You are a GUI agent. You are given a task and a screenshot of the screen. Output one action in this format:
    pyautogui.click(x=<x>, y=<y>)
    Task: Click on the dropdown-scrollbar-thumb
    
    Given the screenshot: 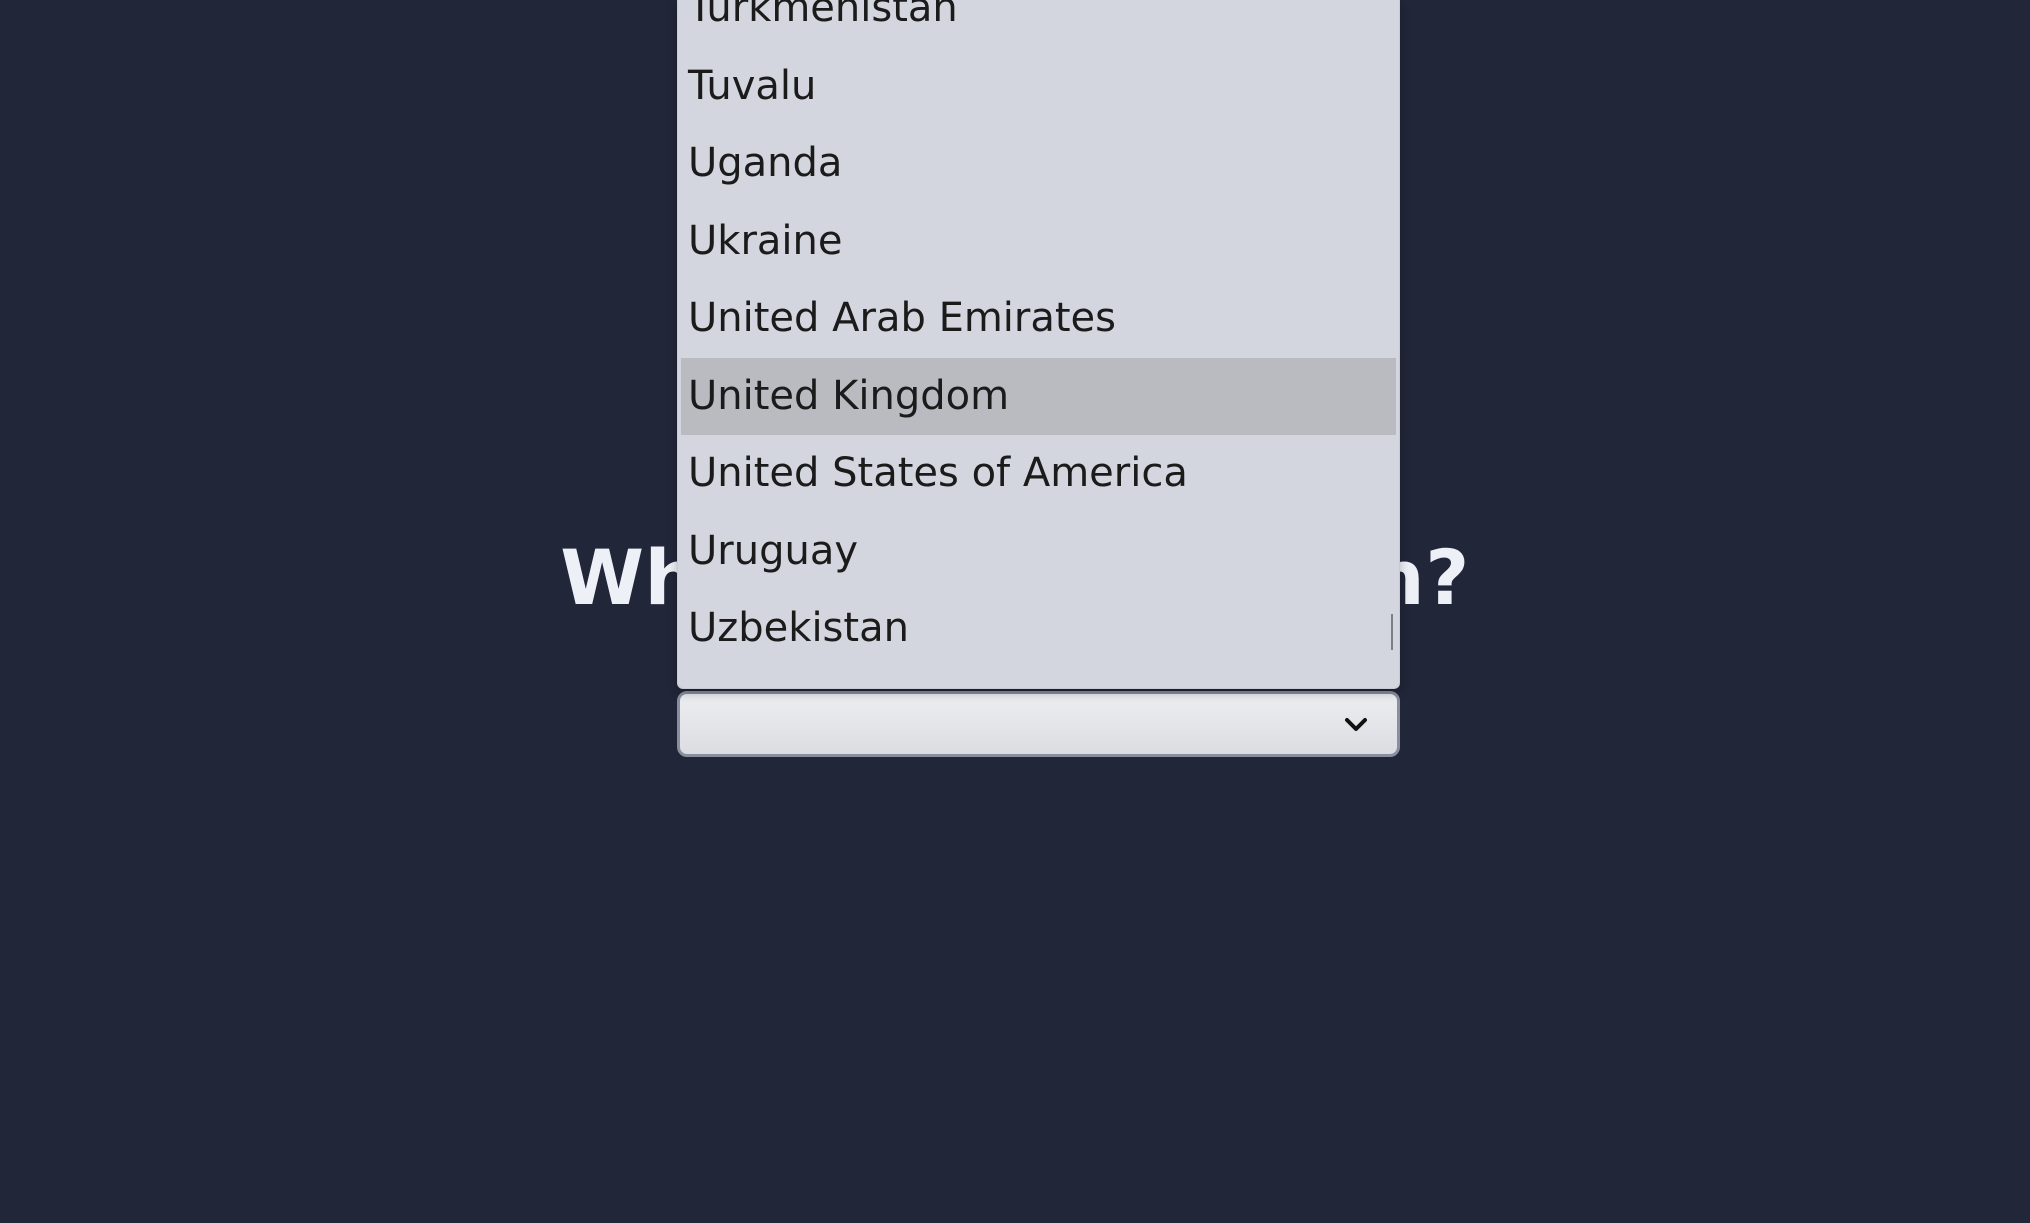 What is the action you would take?
    pyautogui.click(x=1392, y=632)
    